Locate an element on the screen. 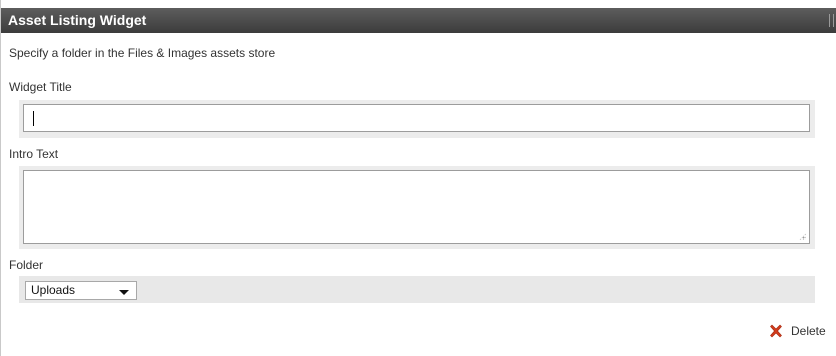  widget-title-field-panel is located at coordinates (417, 119).